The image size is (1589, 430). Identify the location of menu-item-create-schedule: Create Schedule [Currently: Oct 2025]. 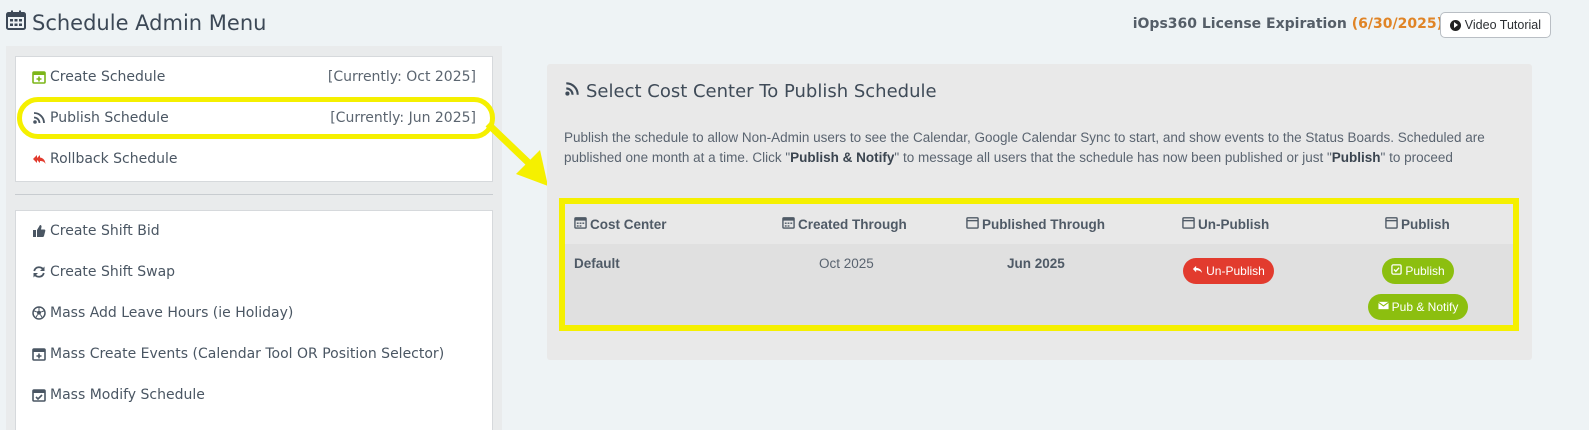
(254, 77).